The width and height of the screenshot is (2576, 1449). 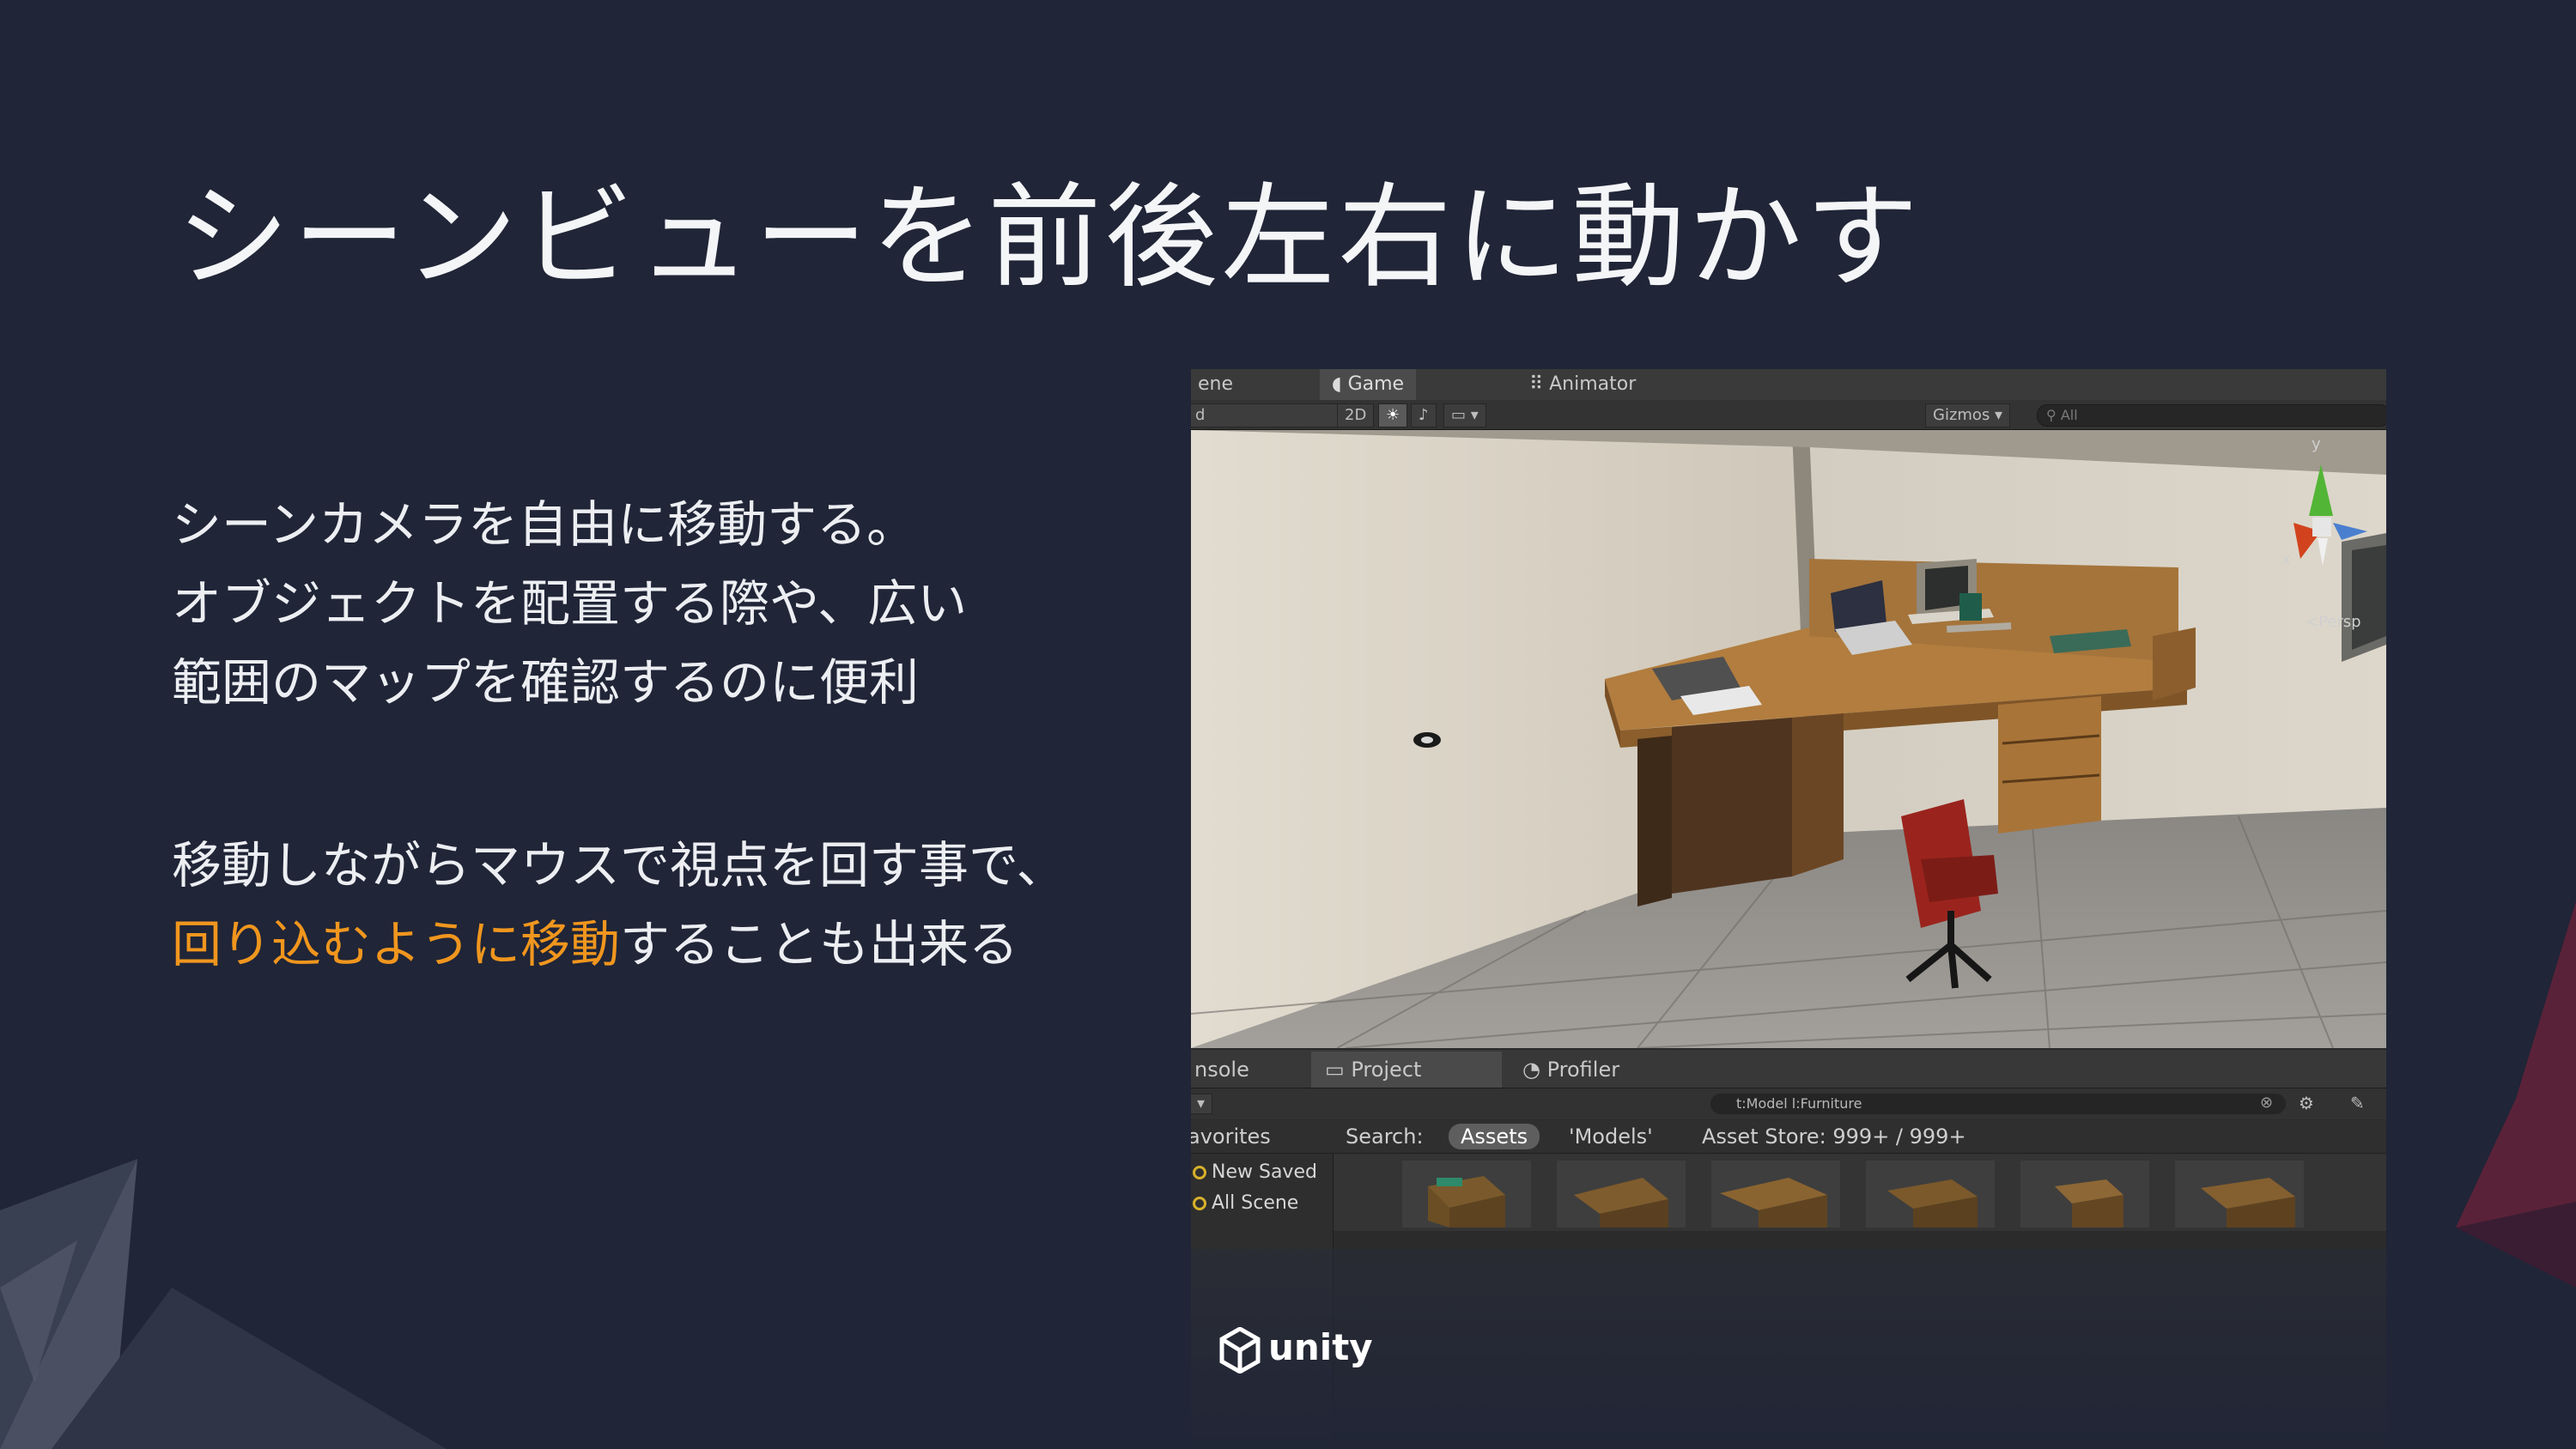 What do you see at coordinates (2266, 1103) in the screenshot?
I see `clear-search-icon: ⊗` at bounding box center [2266, 1103].